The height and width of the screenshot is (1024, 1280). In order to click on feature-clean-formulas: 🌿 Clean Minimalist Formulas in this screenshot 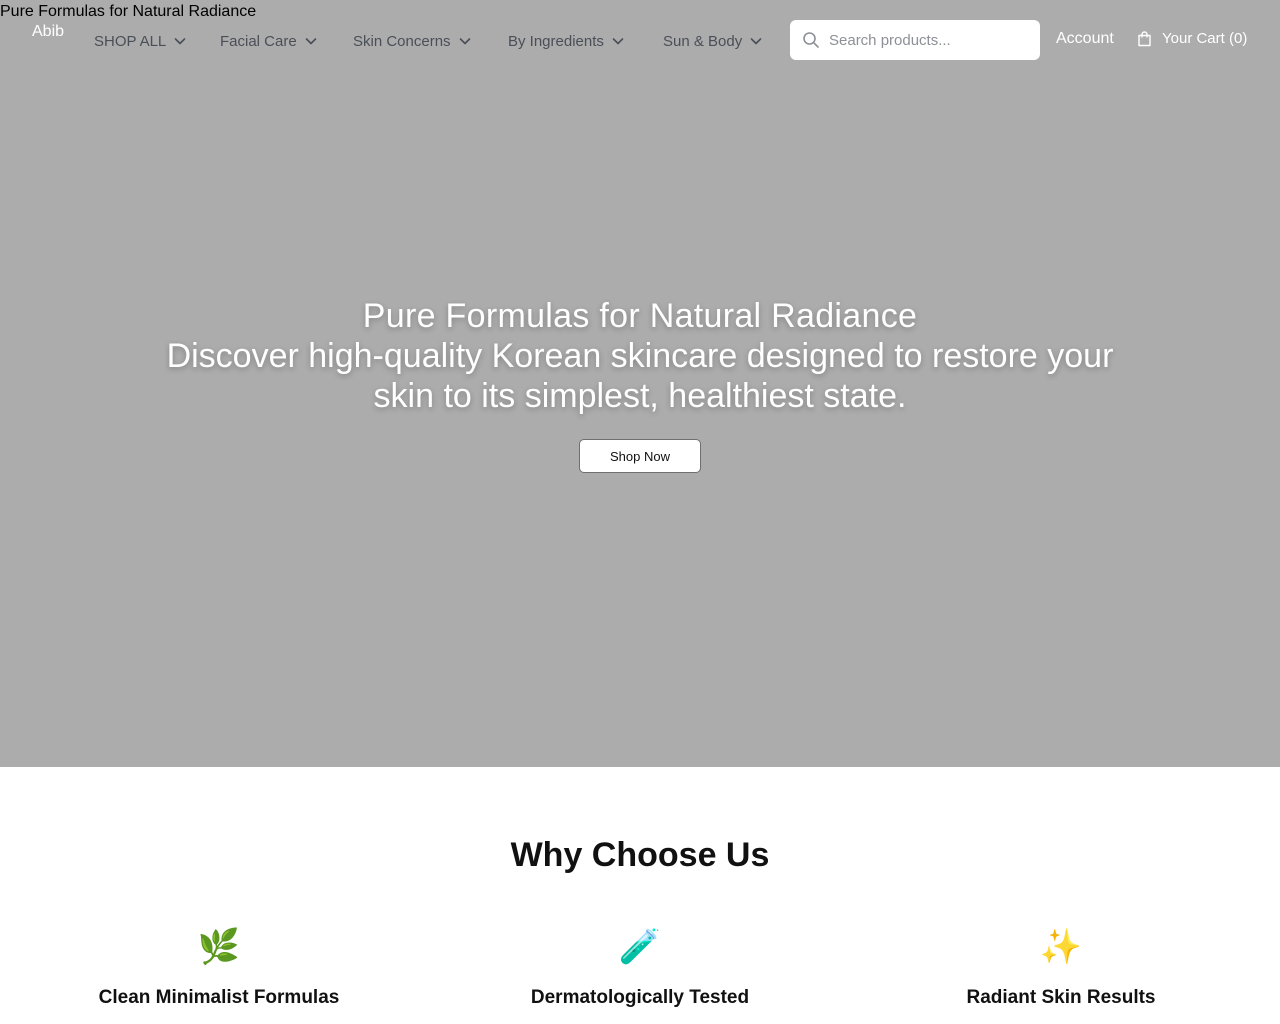, I will do `click(219, 967)`.